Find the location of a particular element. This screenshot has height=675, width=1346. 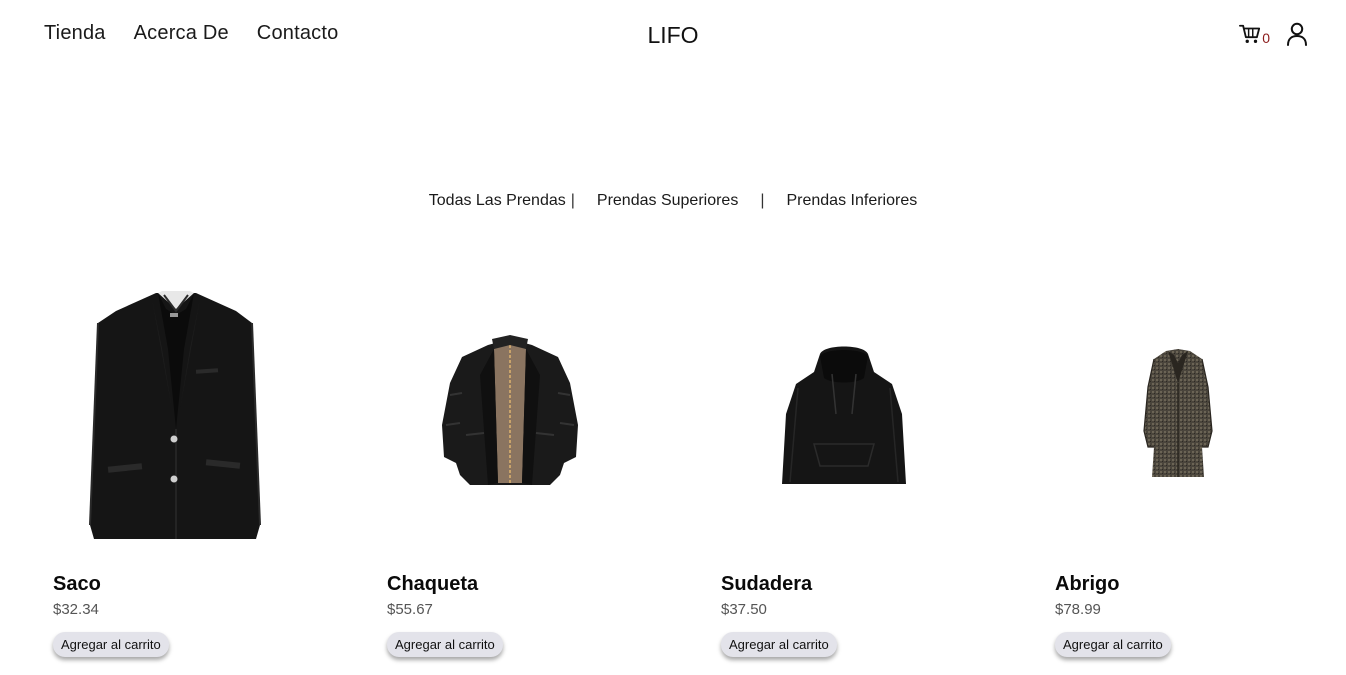

product-price: $78.99 is located at coordinates (1078, 609).